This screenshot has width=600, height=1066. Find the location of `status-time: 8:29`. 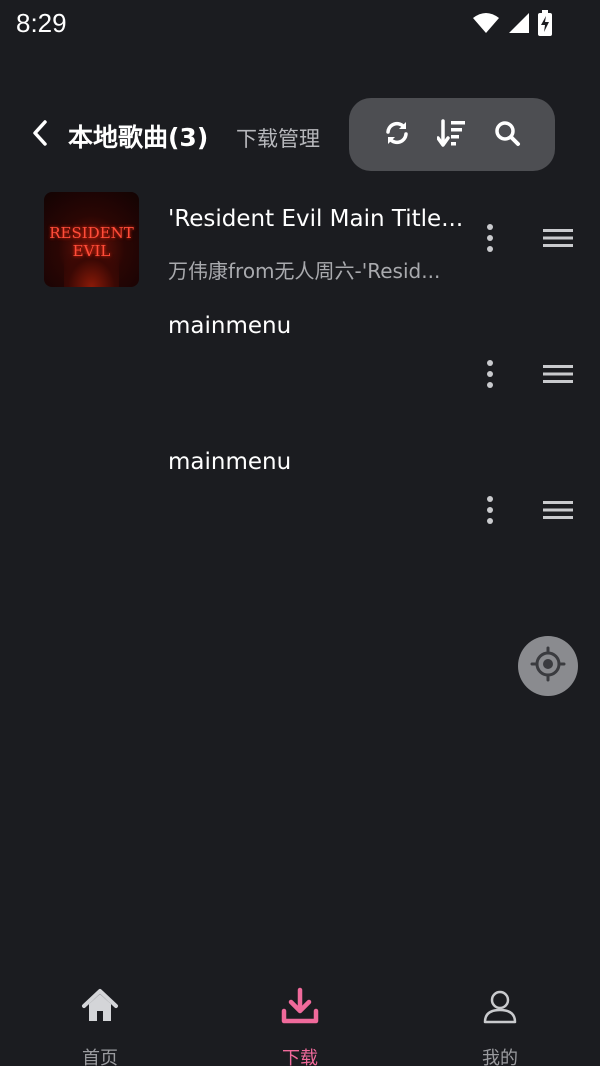

status-time: 8:29 is located at coordinates (41, 23).